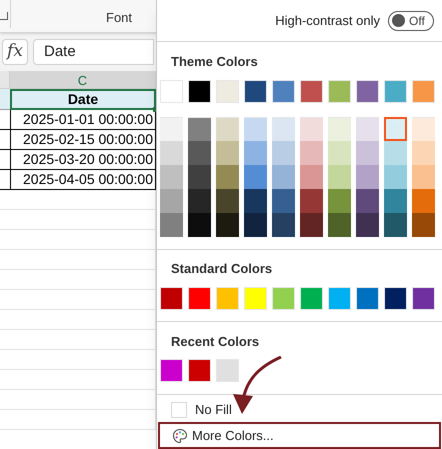 The height and width of the screenshot is (449, 442). What do you see at coordinates (180, 436) in the screenshot?
I see `palette-icon` at bounding box center [180, 436].